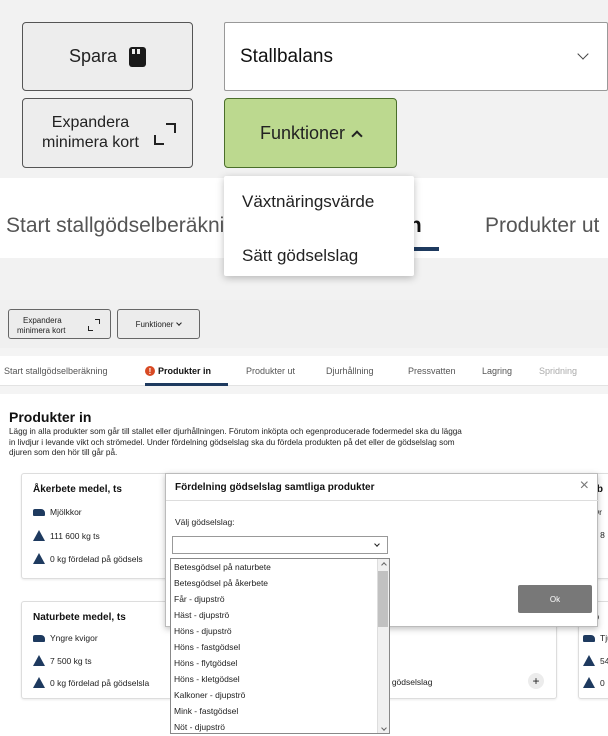 This screenshot has width=608, height=736. Describe the element at coordinates (595, 638) in the screenshot. I see `product-animal-row: Tju` at that location.